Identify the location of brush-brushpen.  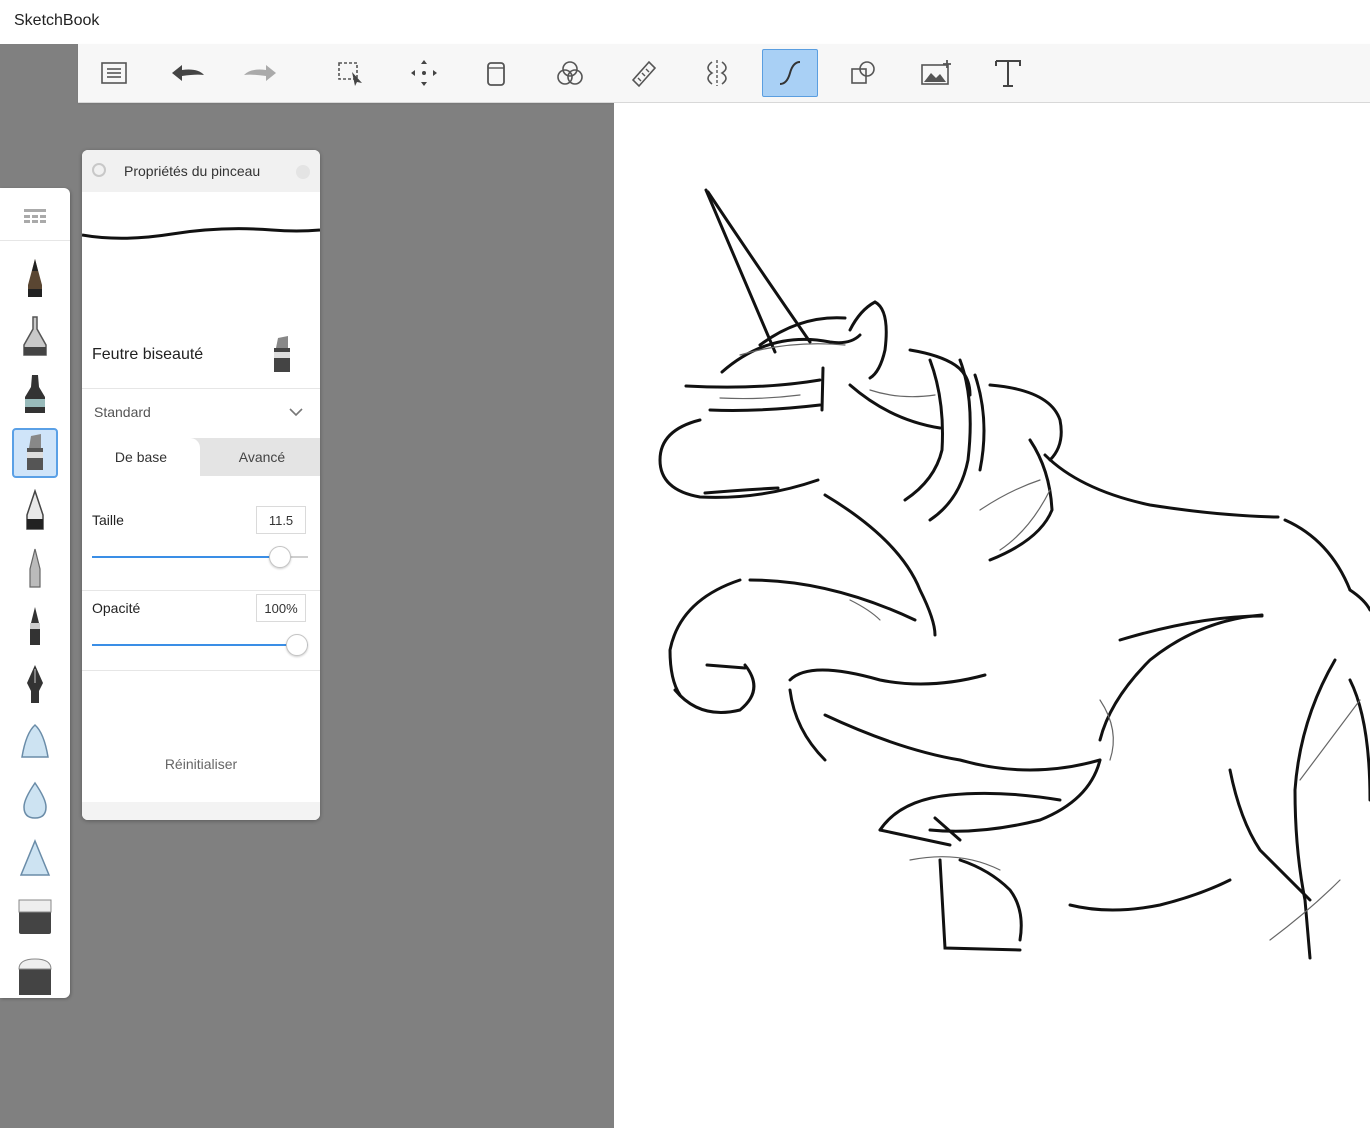
(35, 627).